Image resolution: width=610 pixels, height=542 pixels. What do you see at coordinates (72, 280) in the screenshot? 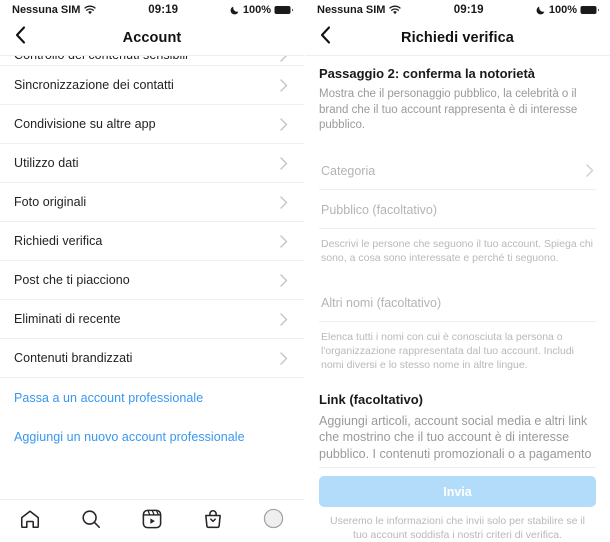
I see `list-item-label: Post che ti piacciono` at bounding box center [72, 280].